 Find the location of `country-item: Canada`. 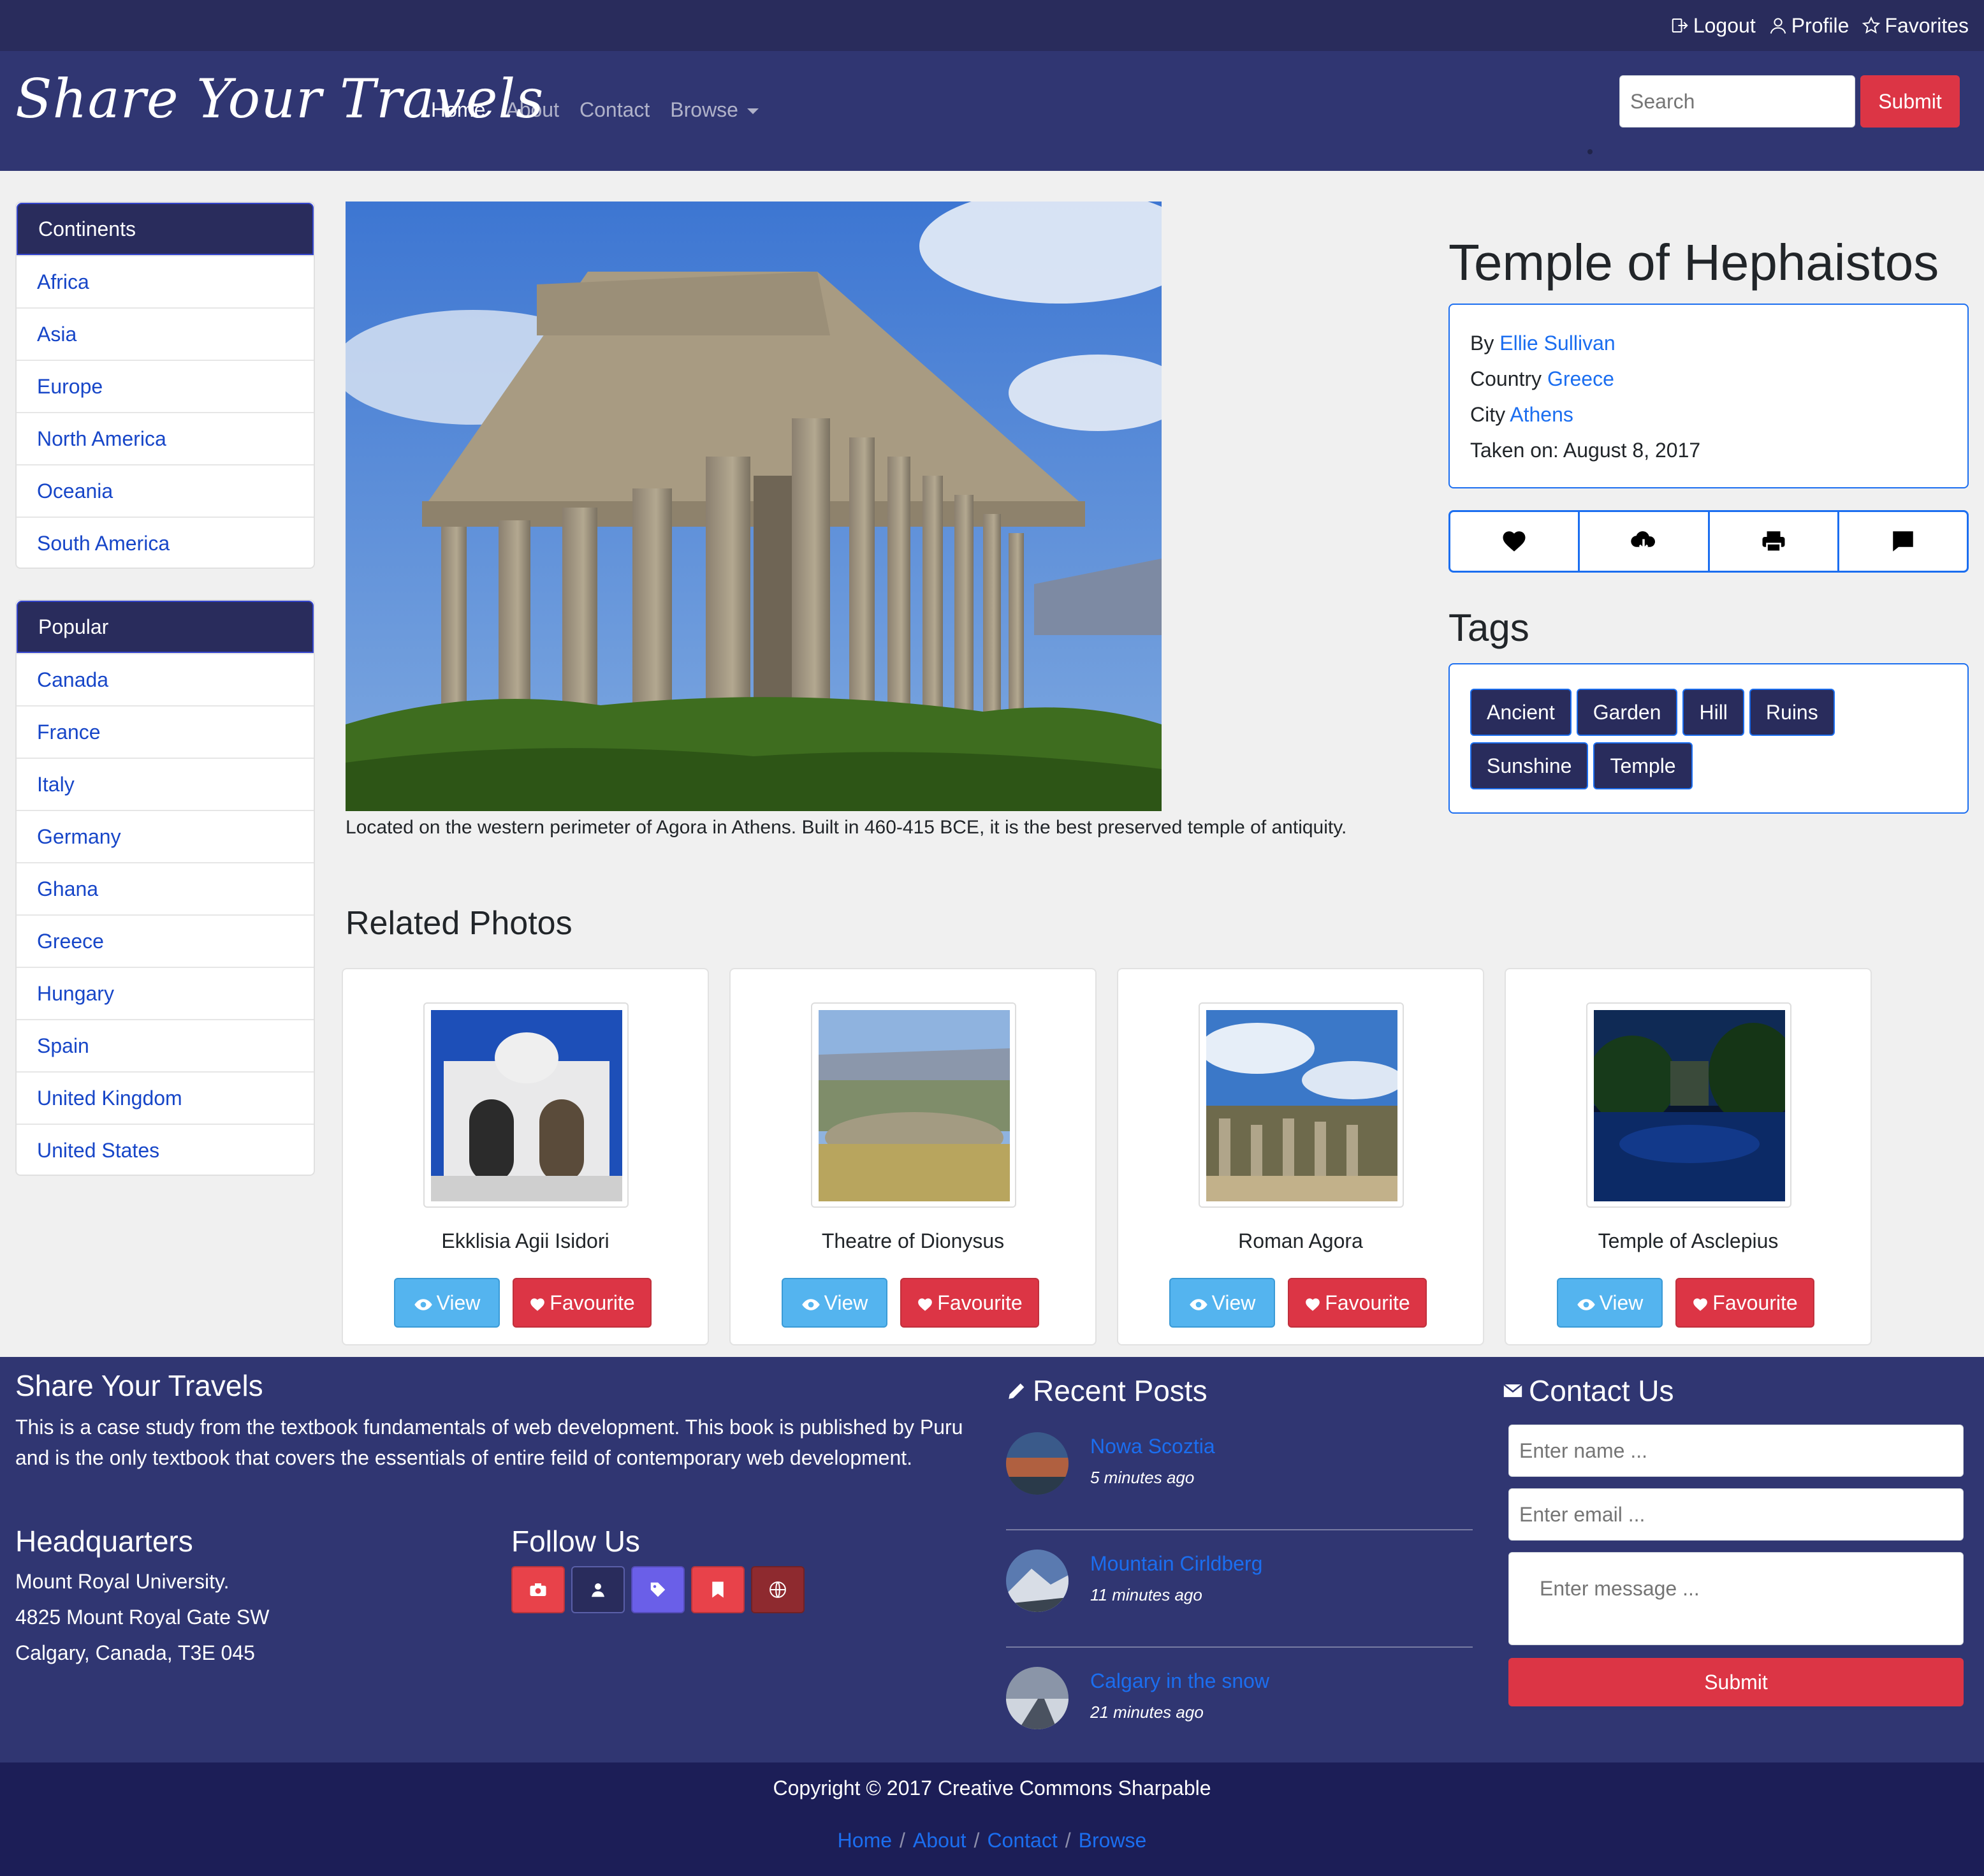

country-item: Canada is located at coordinates (165, 679).